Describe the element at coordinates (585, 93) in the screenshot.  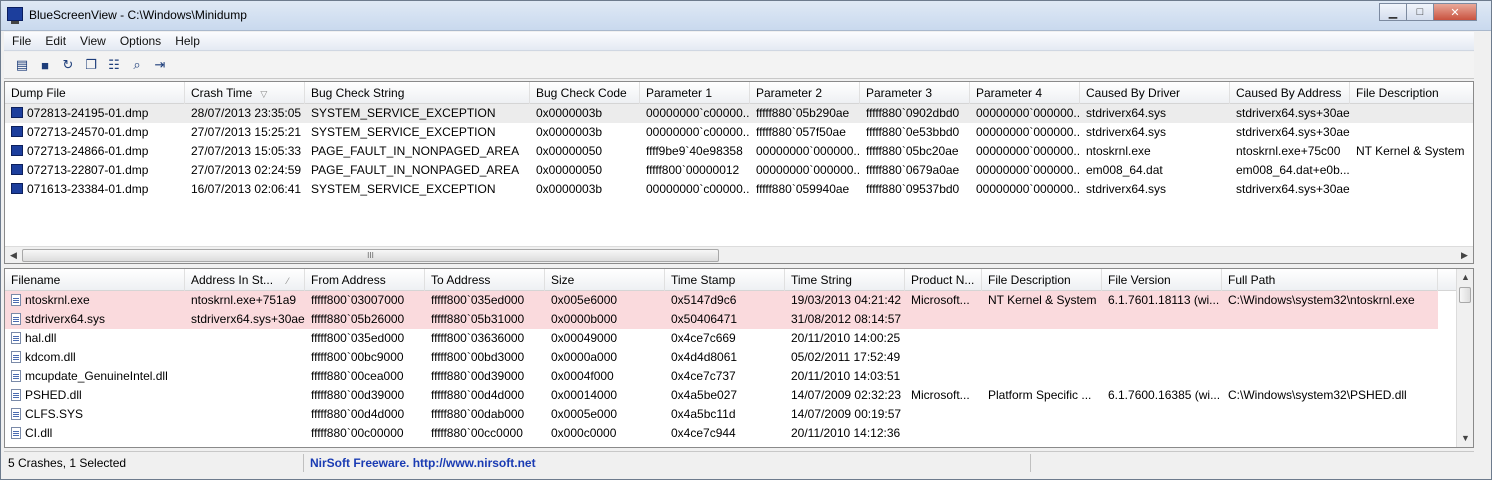
I see `col-bug-check-code: Bug Check Code` at that location.